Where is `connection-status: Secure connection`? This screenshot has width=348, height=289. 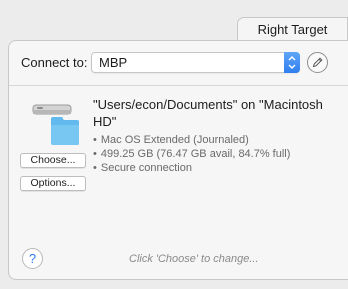 connection-status: Secure connection is located at coordinates (218, 168).